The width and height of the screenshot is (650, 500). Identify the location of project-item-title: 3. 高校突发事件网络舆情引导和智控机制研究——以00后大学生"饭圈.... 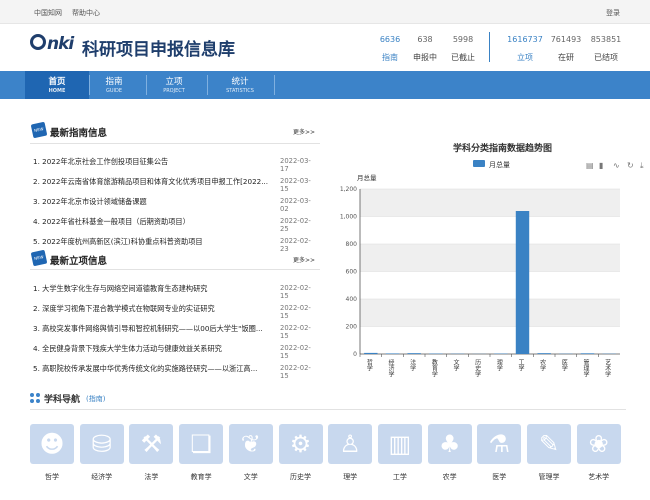
(148, 328).